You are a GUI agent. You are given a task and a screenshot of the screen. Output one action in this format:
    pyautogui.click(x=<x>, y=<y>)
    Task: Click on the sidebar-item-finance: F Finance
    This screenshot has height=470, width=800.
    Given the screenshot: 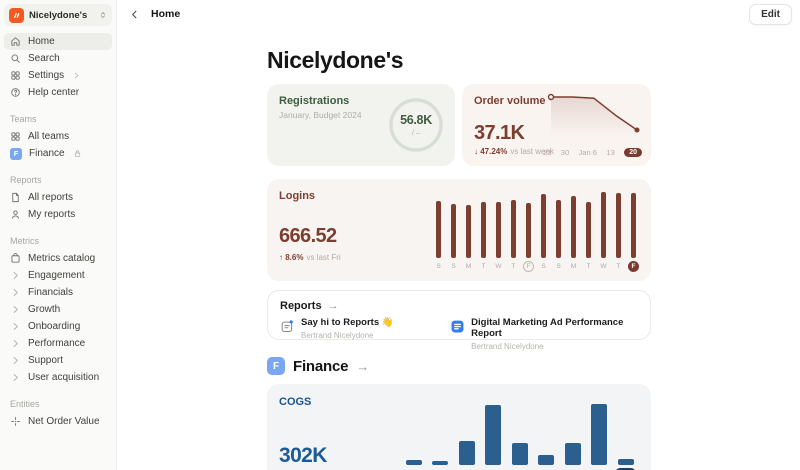 What is the action you would take?
    pyautogui.click(x=58, y=153)
    